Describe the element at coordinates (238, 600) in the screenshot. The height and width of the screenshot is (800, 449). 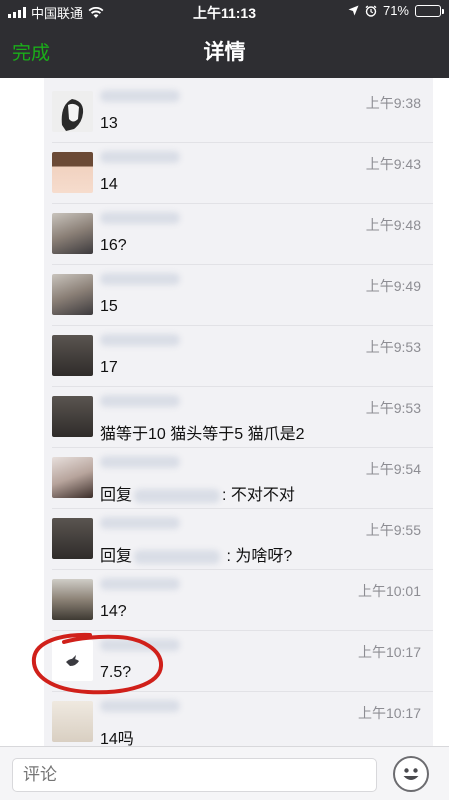
I see `list-item: 上午10:01 14?` at that location.